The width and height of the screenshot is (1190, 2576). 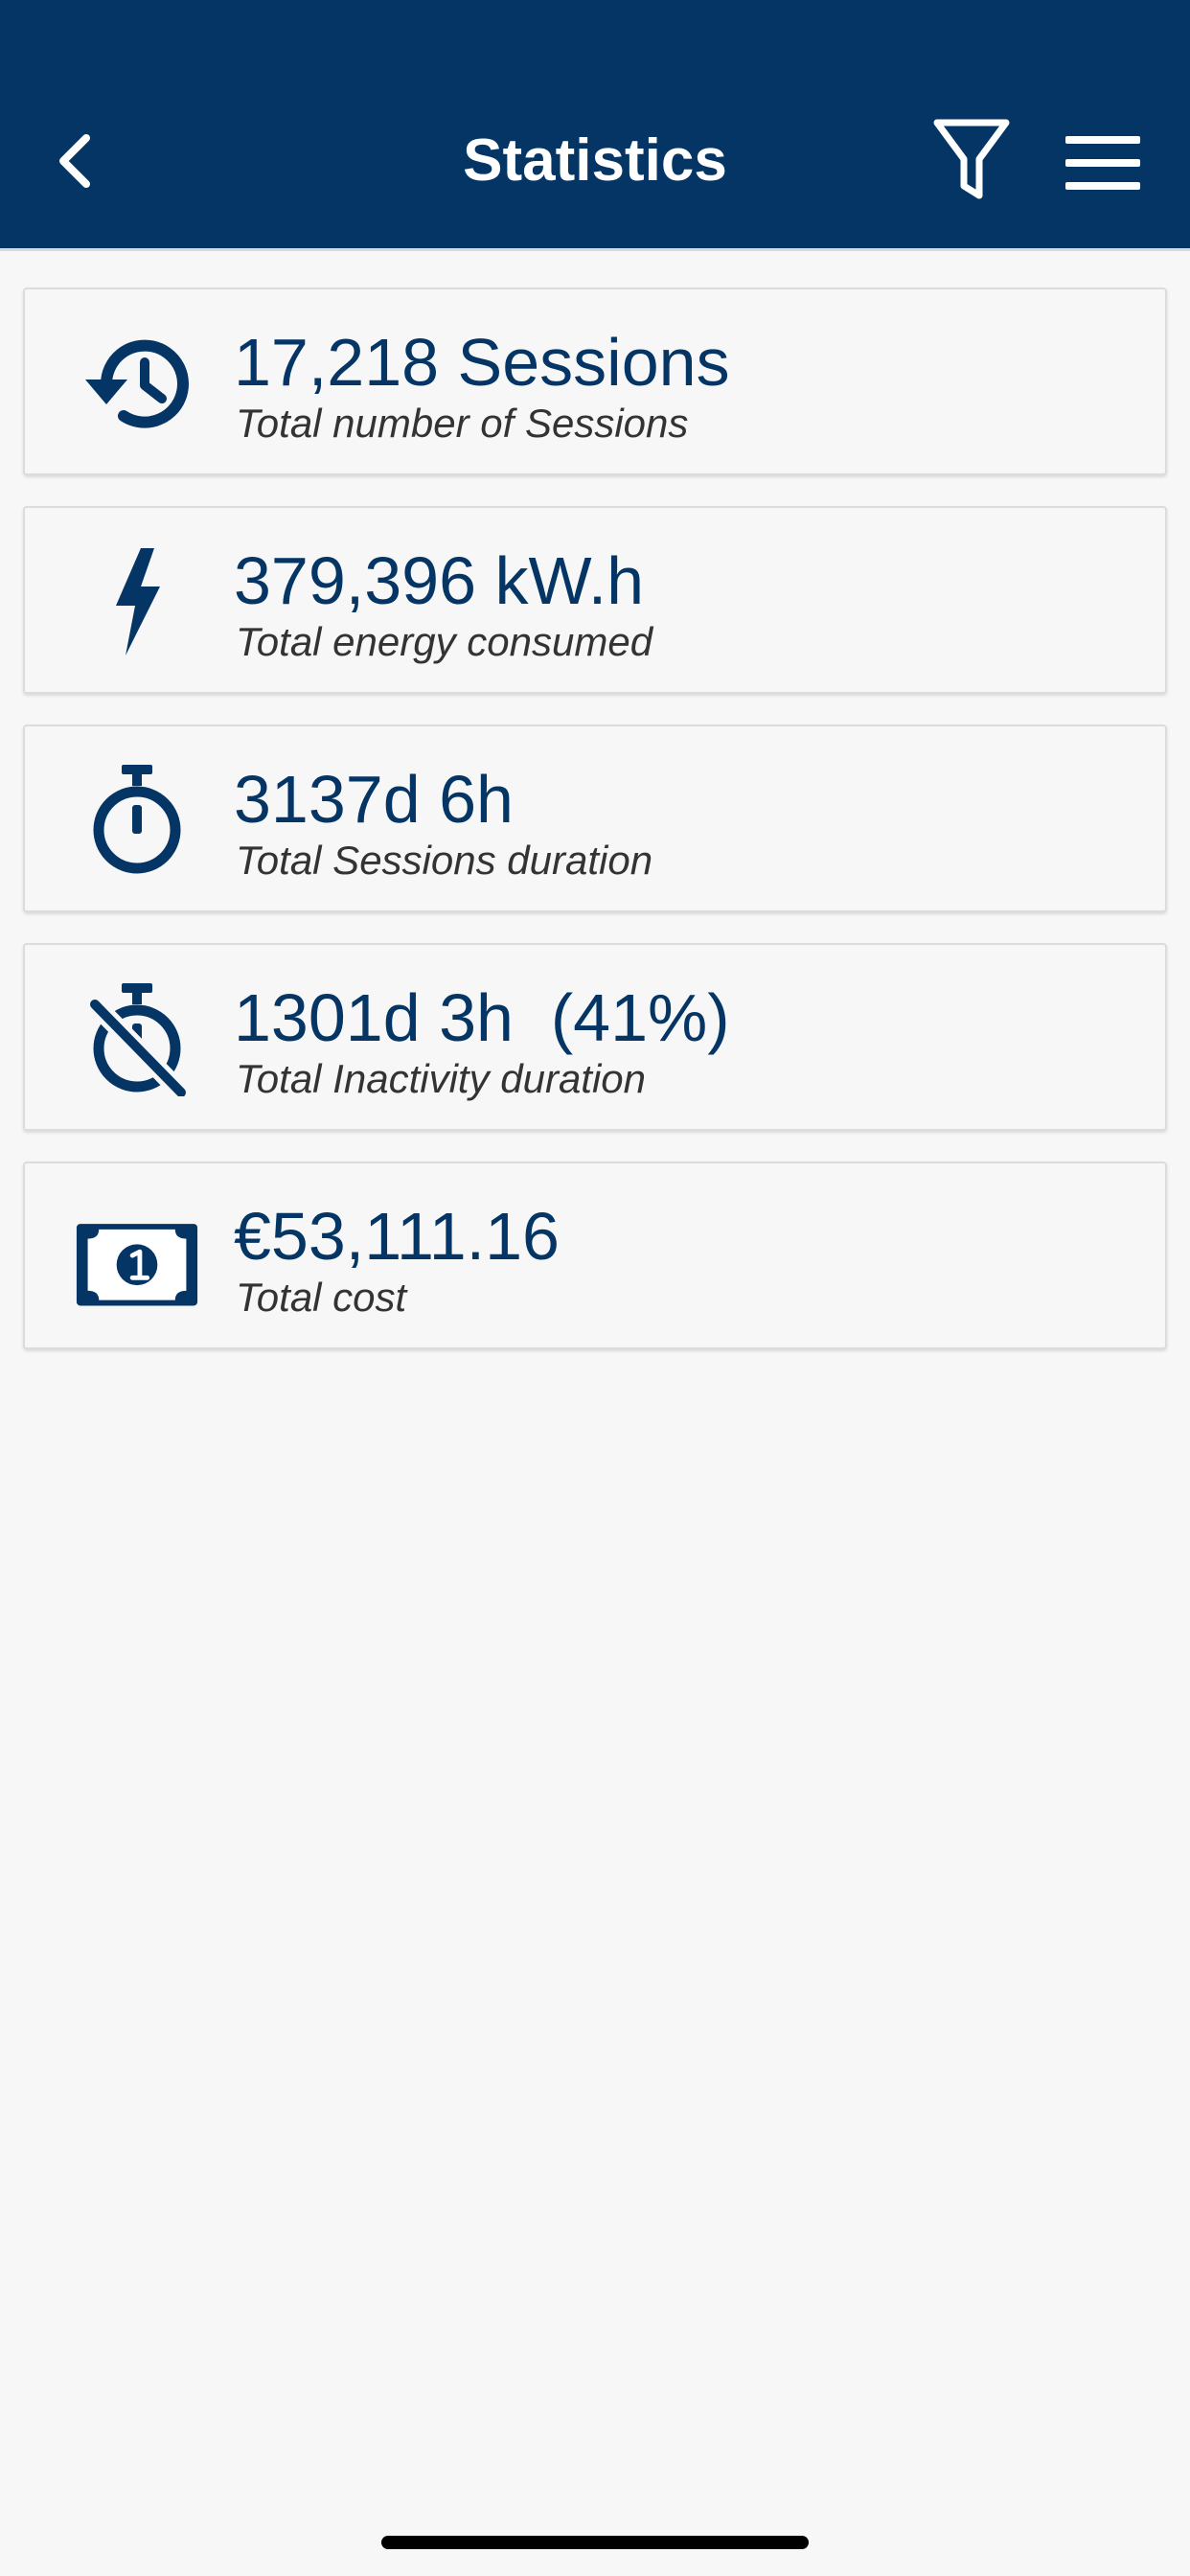 What do you see at coordinates (374, 799) in the screenshot?
I see `duration-value: 3137d 6h` at bounding box center [374, 799].